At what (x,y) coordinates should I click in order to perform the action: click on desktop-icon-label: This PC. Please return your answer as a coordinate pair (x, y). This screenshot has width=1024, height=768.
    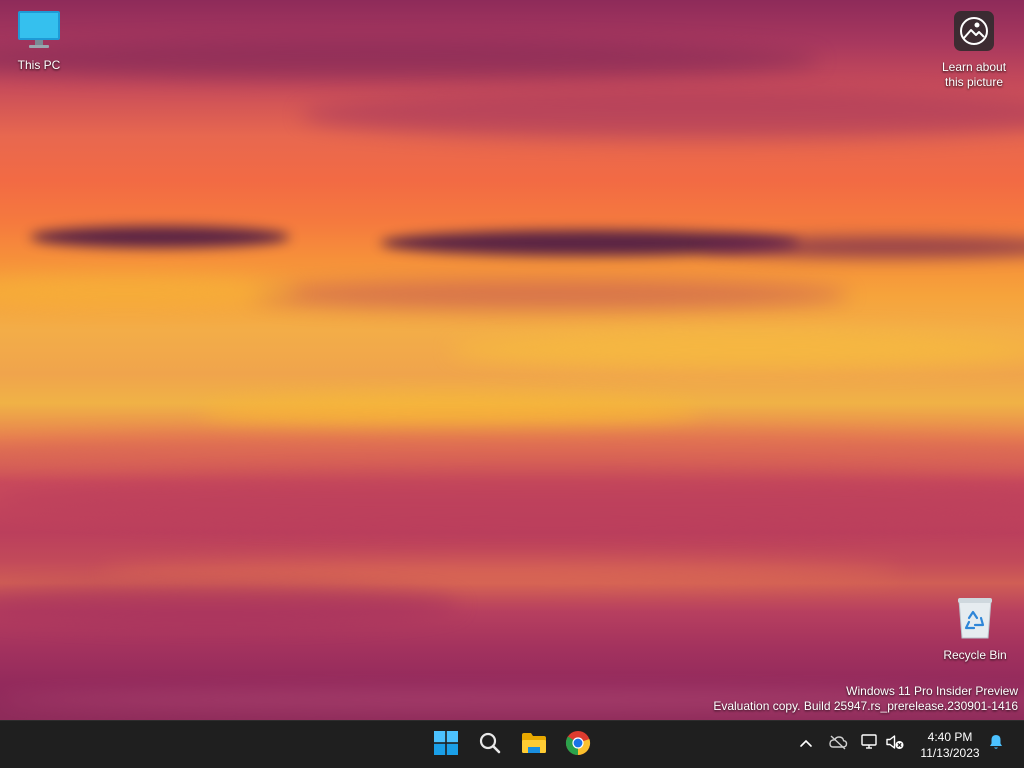
    Looking at the image, I should click on (39, 65).